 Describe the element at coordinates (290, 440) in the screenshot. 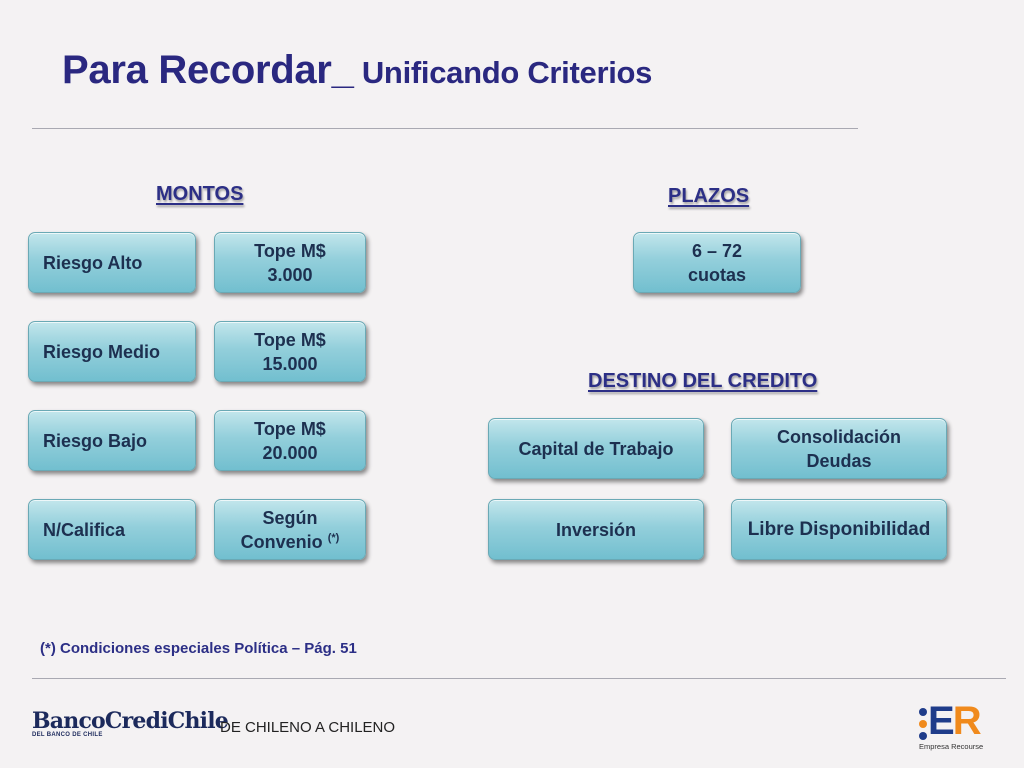

I see `limit-low-box: Tope M$ 20.000` at that location.